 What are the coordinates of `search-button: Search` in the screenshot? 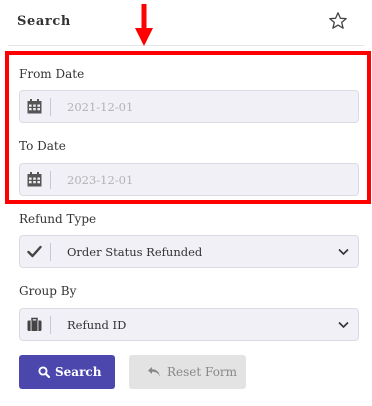 It's located at (67, 372).